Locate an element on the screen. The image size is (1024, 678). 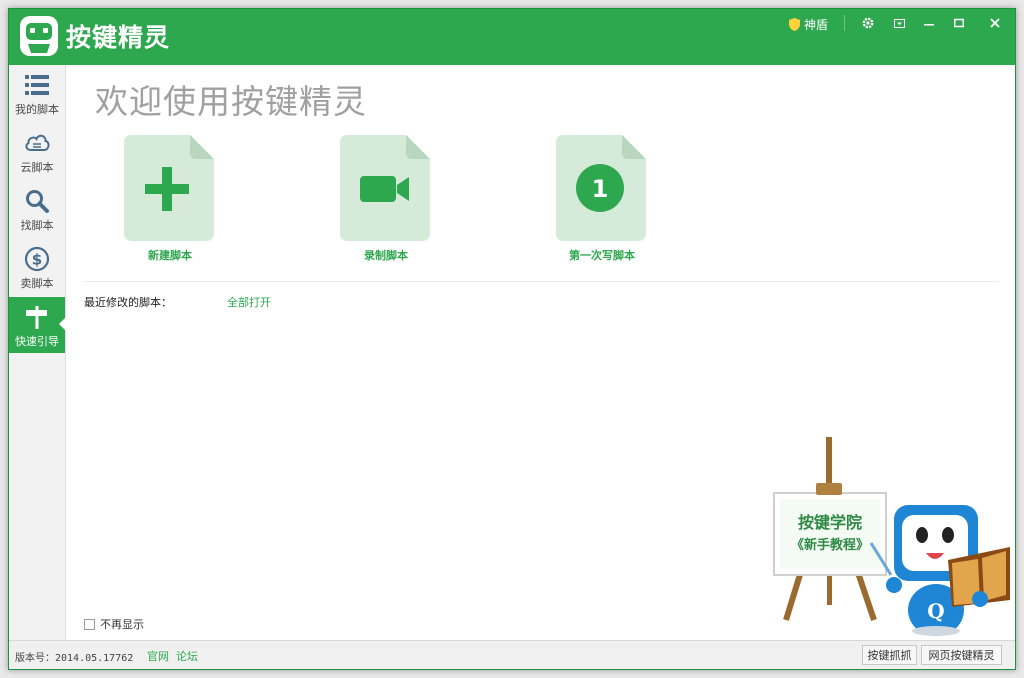
sidebar-item-label: 找脚本 is located at coordinates (37, 225).